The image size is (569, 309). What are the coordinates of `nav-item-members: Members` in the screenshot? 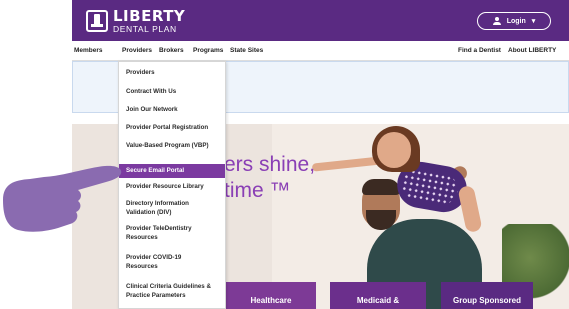 It's located at (88, 50).